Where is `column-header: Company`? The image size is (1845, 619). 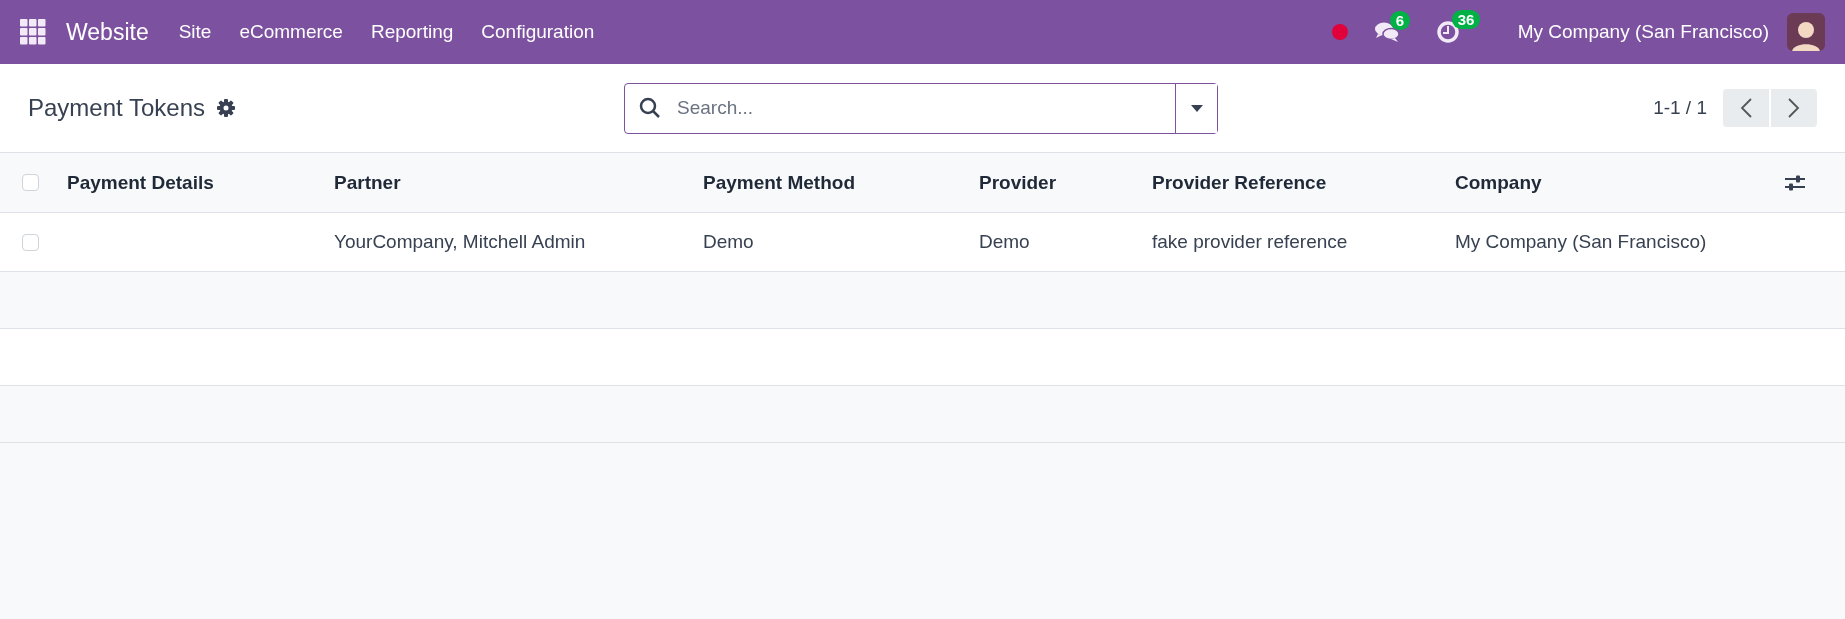
column-header: Company is located at coordinates (1498, 182).